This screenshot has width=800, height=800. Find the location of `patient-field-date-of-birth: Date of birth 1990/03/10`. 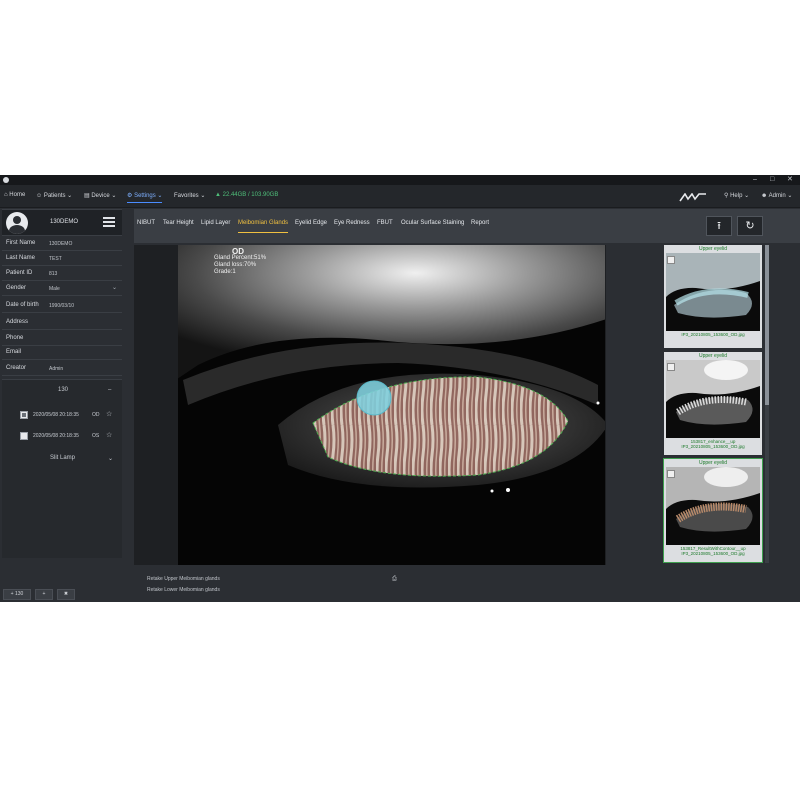

patient-field-date-of-birth: Date of birth 1990/03/10 is located at coordinates (62, 305).